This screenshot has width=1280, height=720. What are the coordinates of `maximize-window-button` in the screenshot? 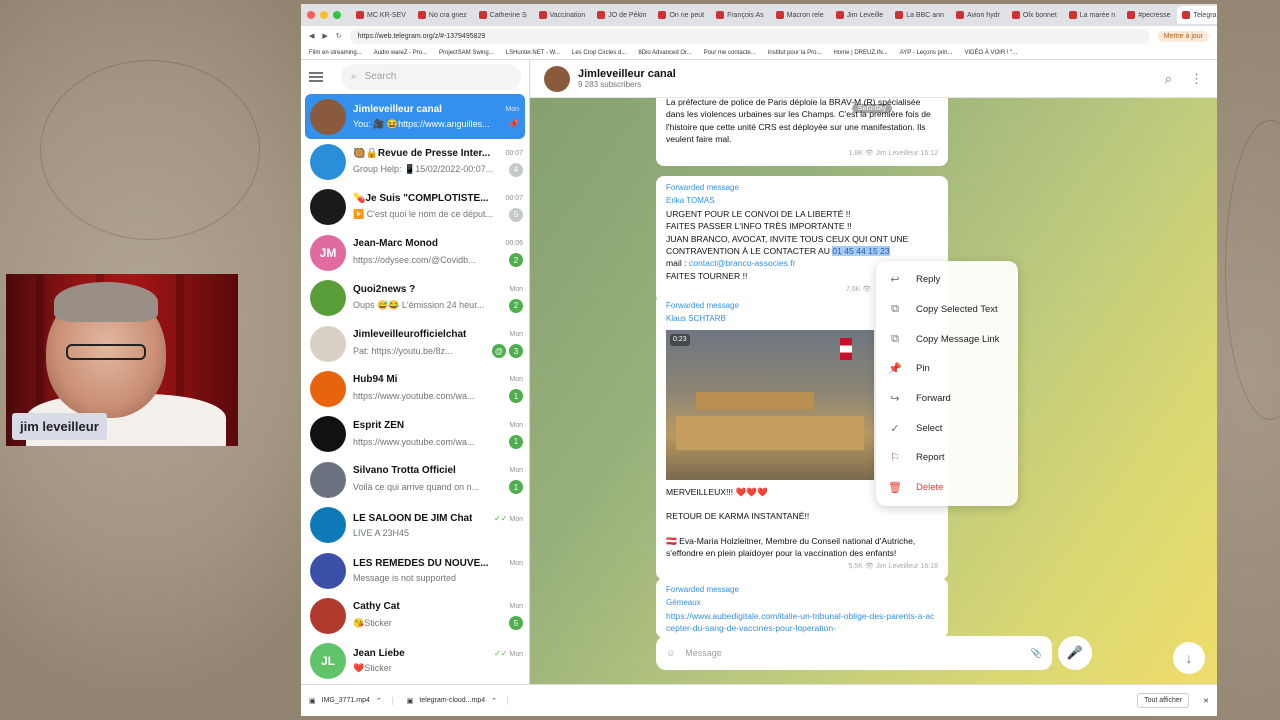 It's located at (337, 15).